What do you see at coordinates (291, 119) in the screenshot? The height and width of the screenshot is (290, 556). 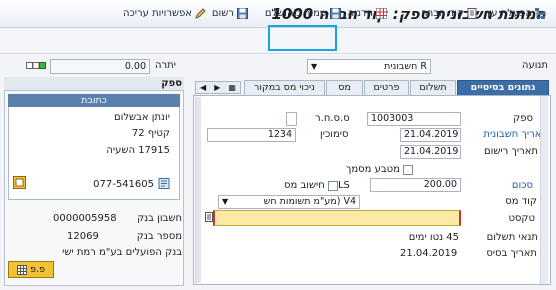 I see `sbr-field` at bounding box center [291, 119].